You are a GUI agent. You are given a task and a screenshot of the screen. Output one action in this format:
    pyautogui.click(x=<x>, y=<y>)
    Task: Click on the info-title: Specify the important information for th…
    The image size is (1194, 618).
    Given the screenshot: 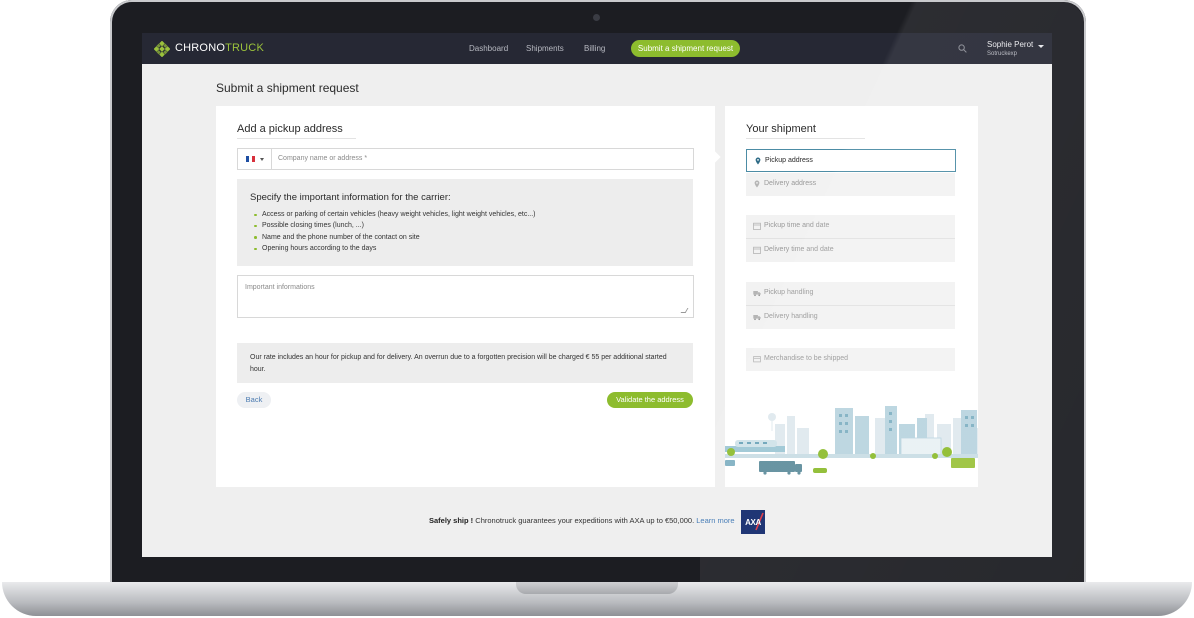 What is the action you would take?
    pyautogui.click(x=350, y=197)
    